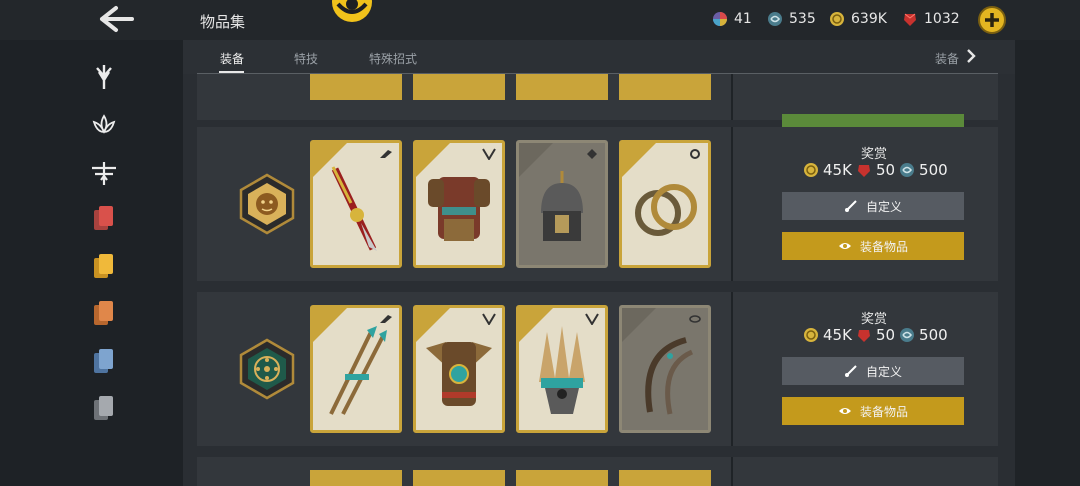 This screenshot has height=486, width=1080. Describe the element at coordinates (267, 369) in the screenshot. I see `sun-emblem-icon` at that location.